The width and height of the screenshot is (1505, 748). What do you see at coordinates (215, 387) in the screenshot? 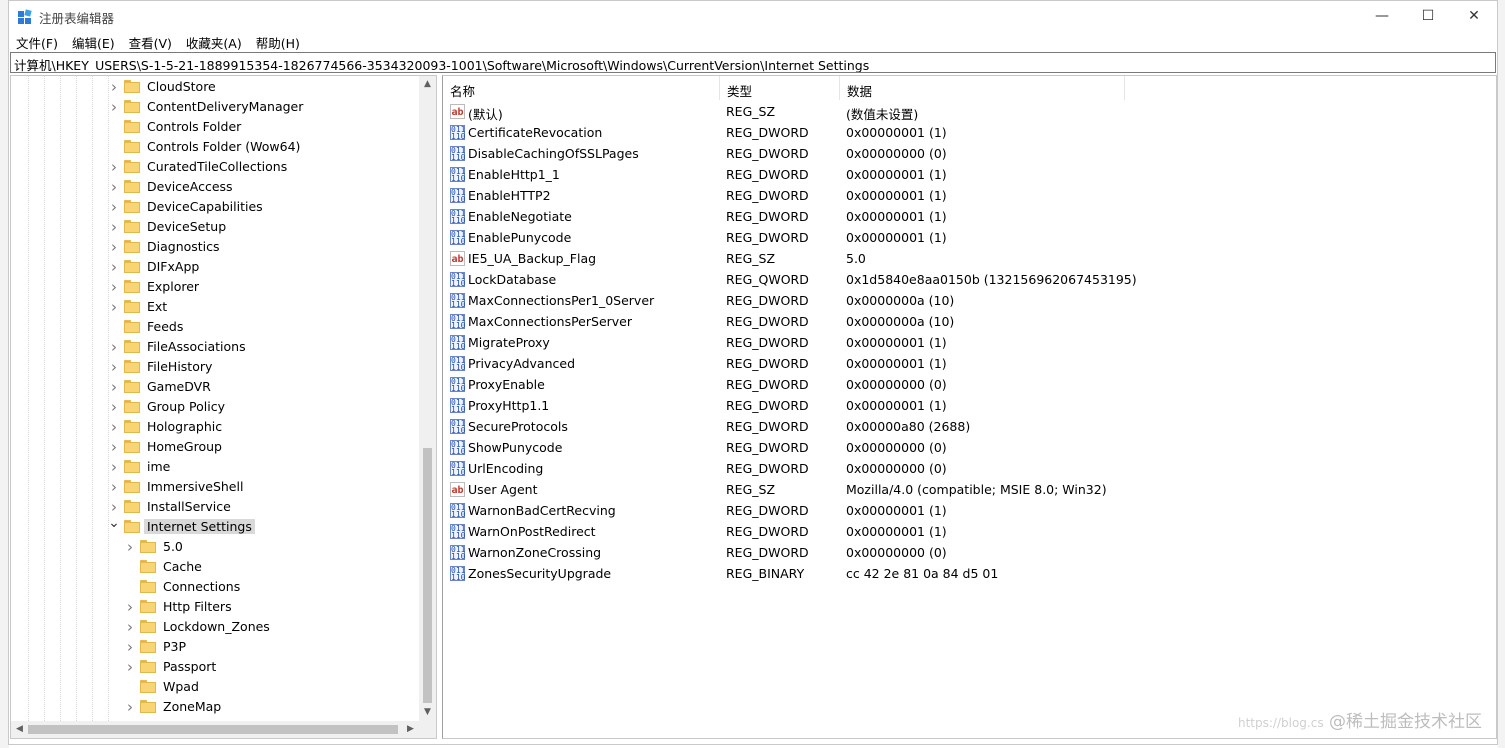
I see `tree-item: › GameDVR` at bounding box center [215, 387].